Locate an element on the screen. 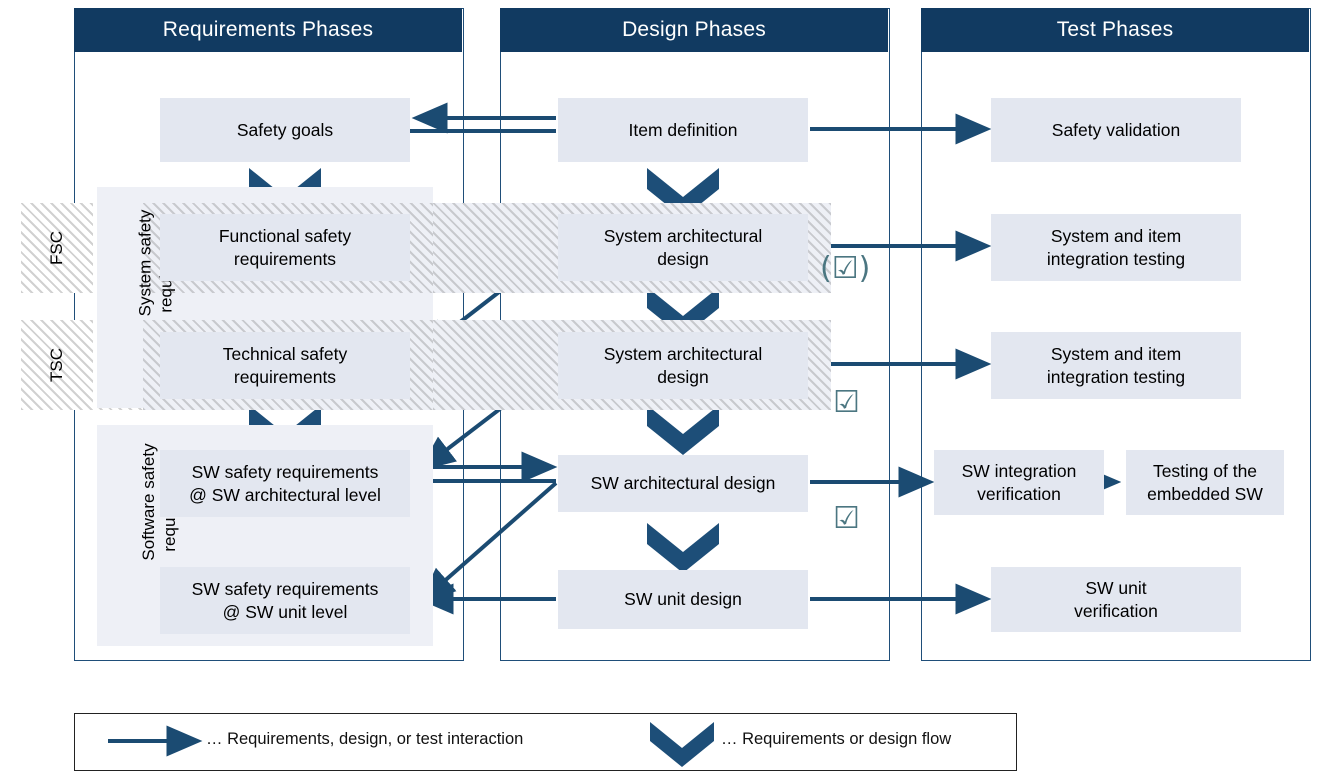 This screenshot has height=781, width=1330. box-sw-unit-design-label: SW unit design is located at coordinates (683, 599).